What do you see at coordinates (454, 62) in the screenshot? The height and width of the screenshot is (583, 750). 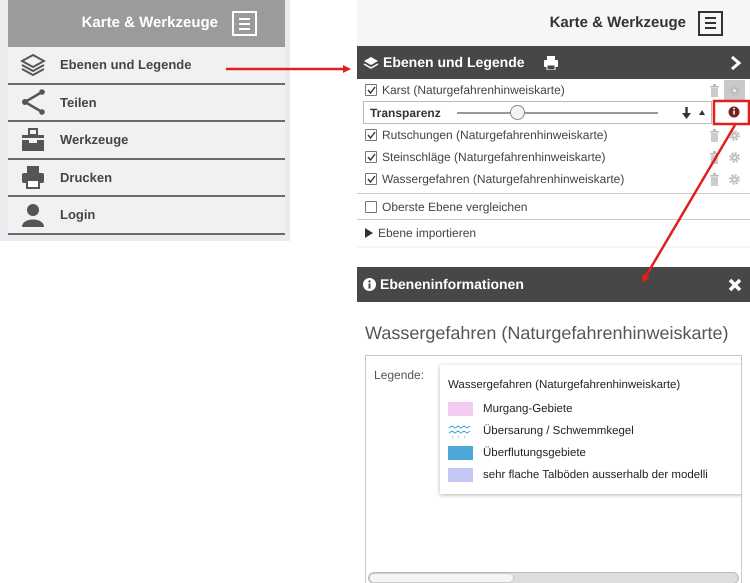 I see `panel-heading: Ebenen und Legende` at bounding box center [454, 62].